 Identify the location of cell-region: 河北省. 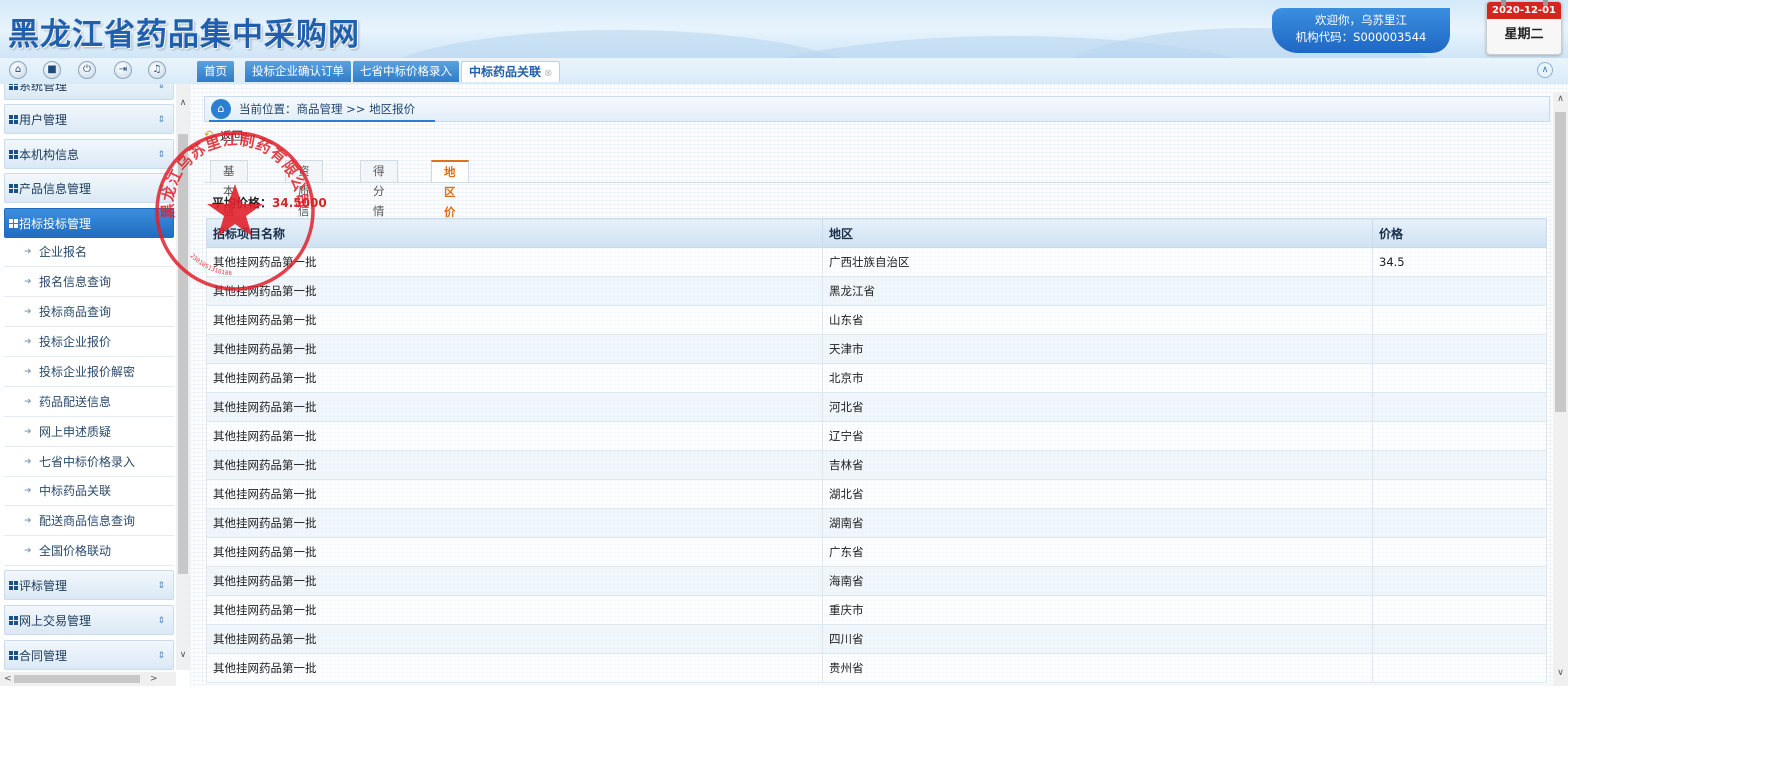
(1097, 407).